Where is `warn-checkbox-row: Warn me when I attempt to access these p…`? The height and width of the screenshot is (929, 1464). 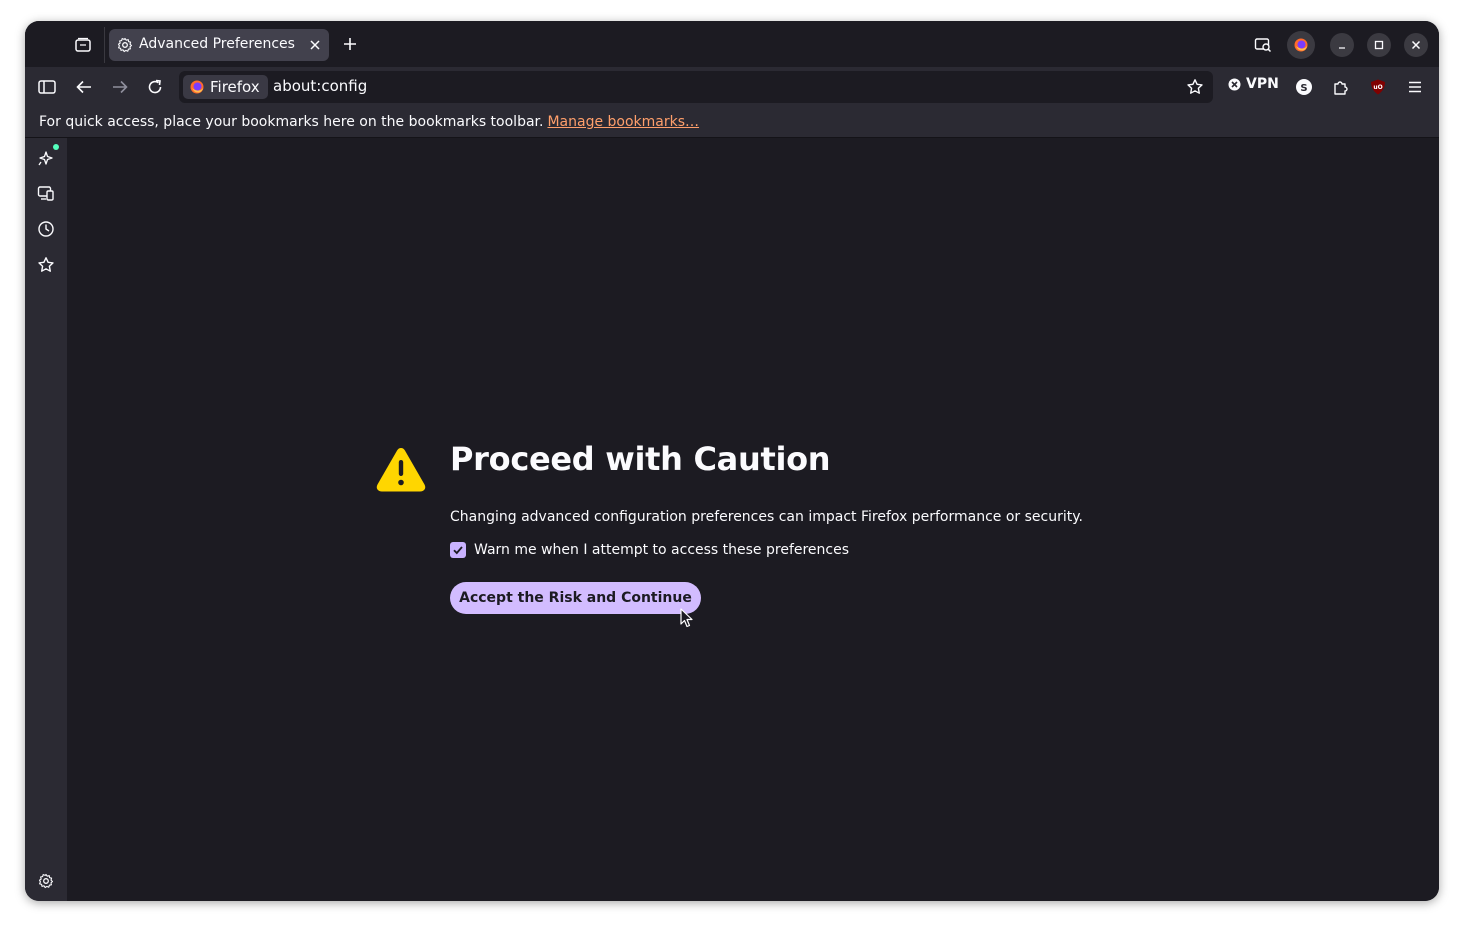
warn-checkbox-row: Warn me when I attempt to access these p… is located at coordinates (649, 550).